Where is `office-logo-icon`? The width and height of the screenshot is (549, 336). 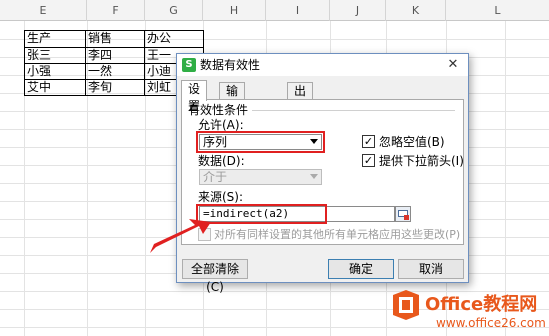 office-logo-icon is located at coordinates (406, 305).